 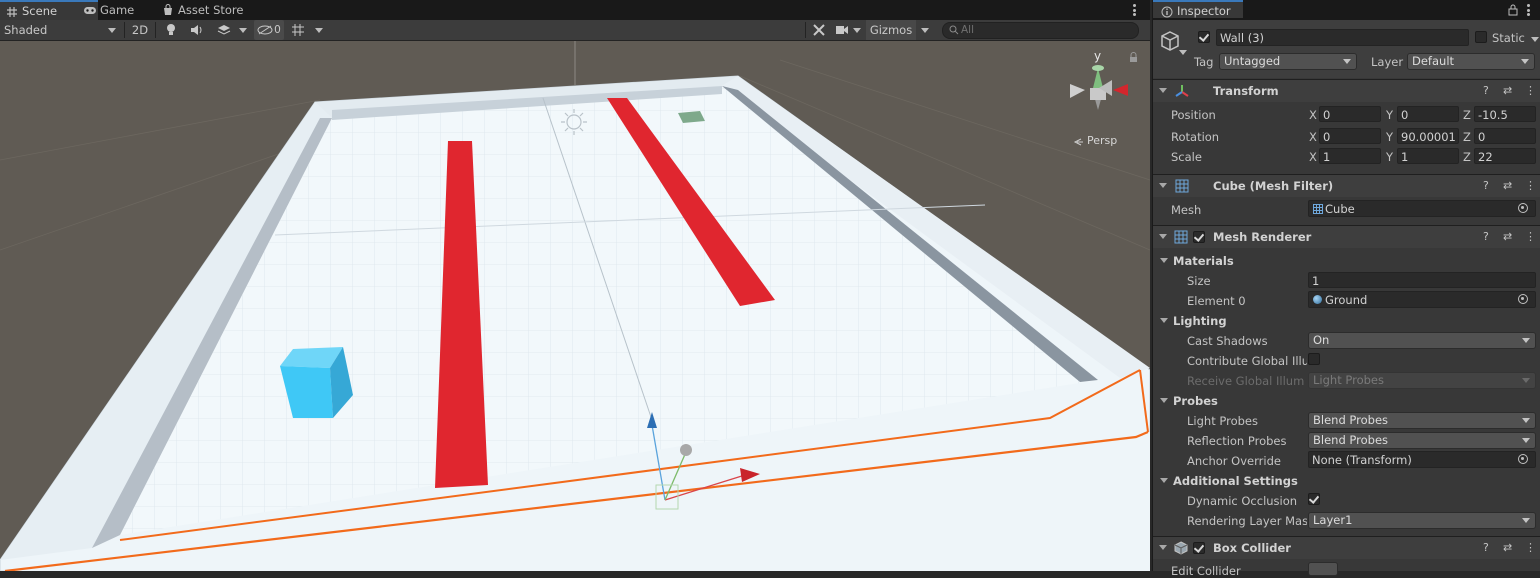 I want to click on scene-visibility-toggle: 0, so click(x=269, y=30).